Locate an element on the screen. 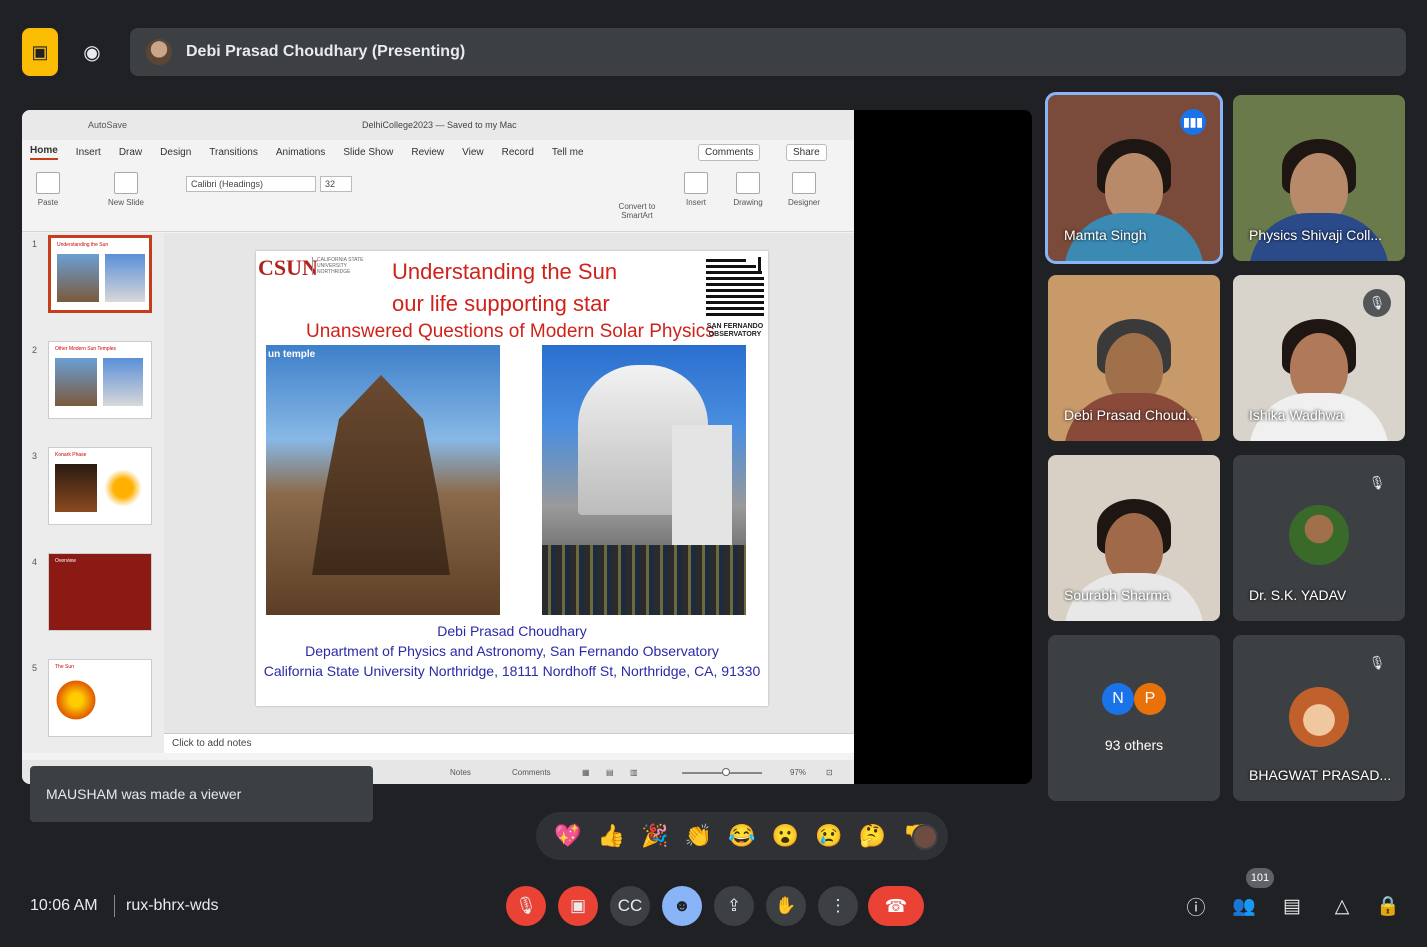 This screenshot has height=947, width=1427. share-button-label: Share is located at coordinates (806, 152).